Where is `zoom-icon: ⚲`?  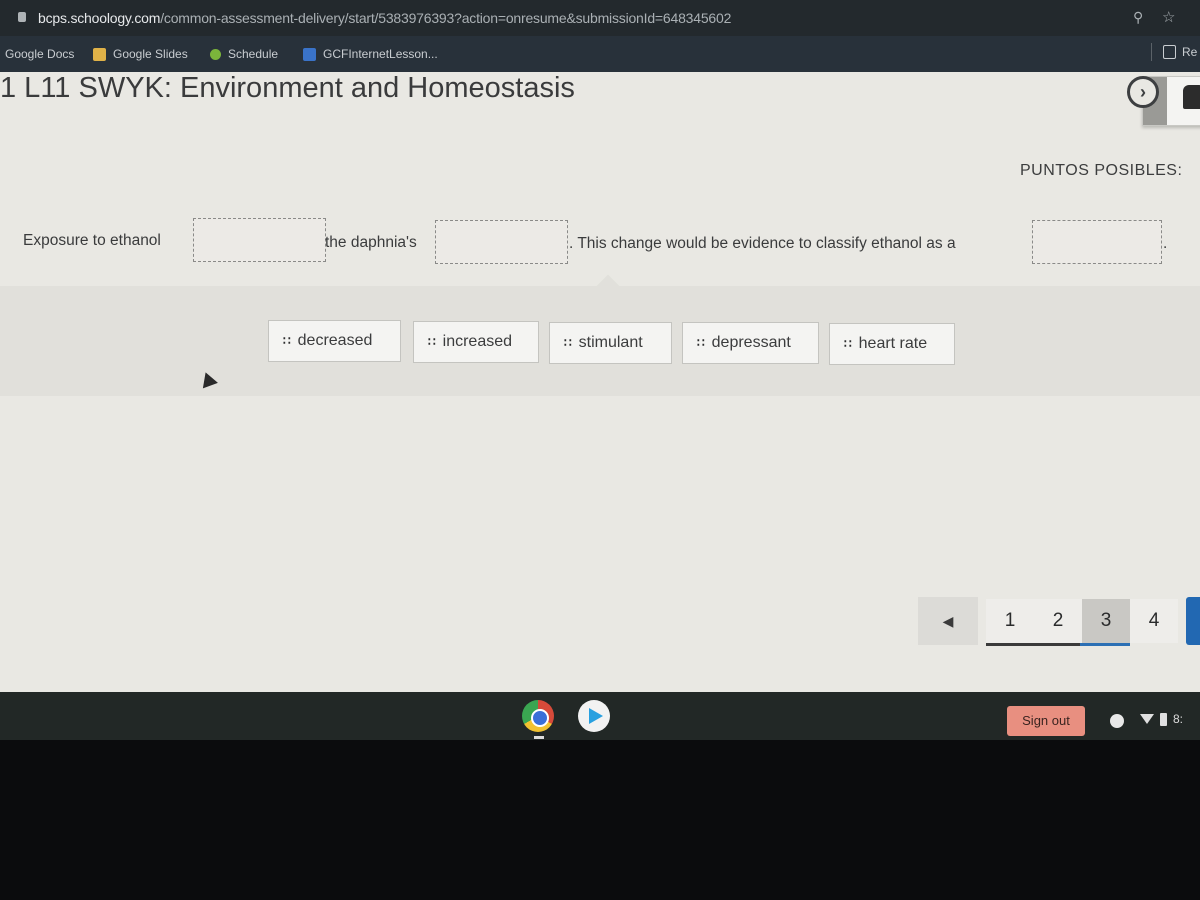
zoom-icon: ⚲ is located at coordinates (1138, 17).